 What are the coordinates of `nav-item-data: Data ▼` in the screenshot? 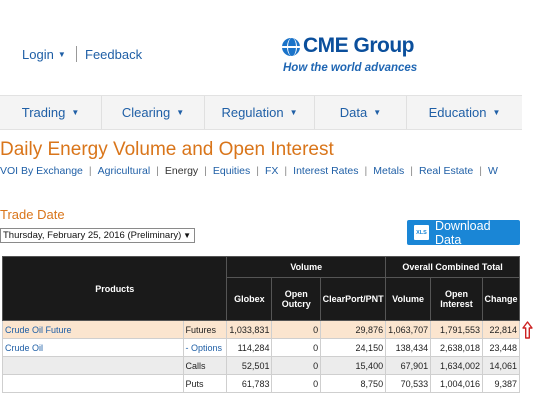 It's located at (361, 112).